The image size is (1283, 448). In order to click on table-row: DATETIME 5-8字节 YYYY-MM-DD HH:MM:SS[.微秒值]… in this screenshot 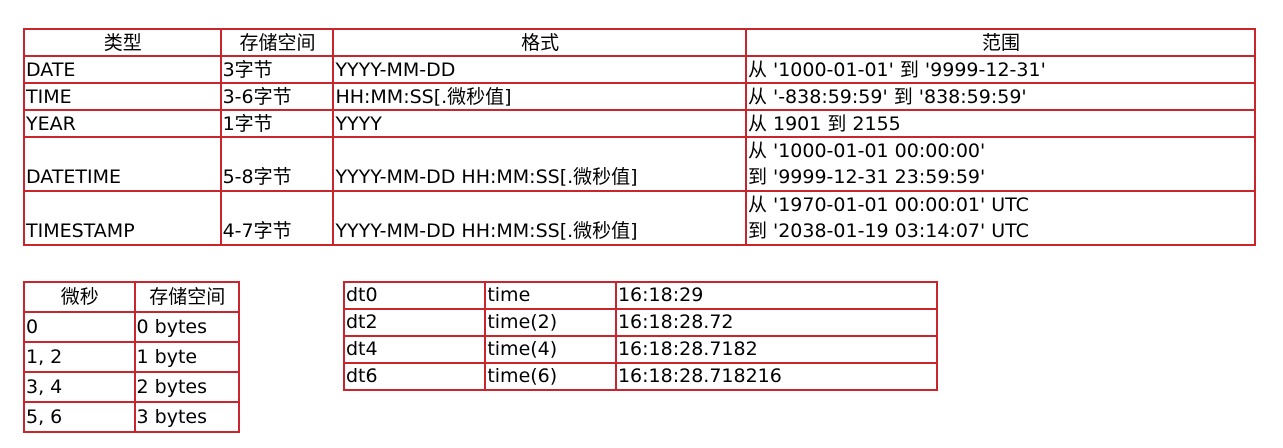, I will do `click(640, 164)`.